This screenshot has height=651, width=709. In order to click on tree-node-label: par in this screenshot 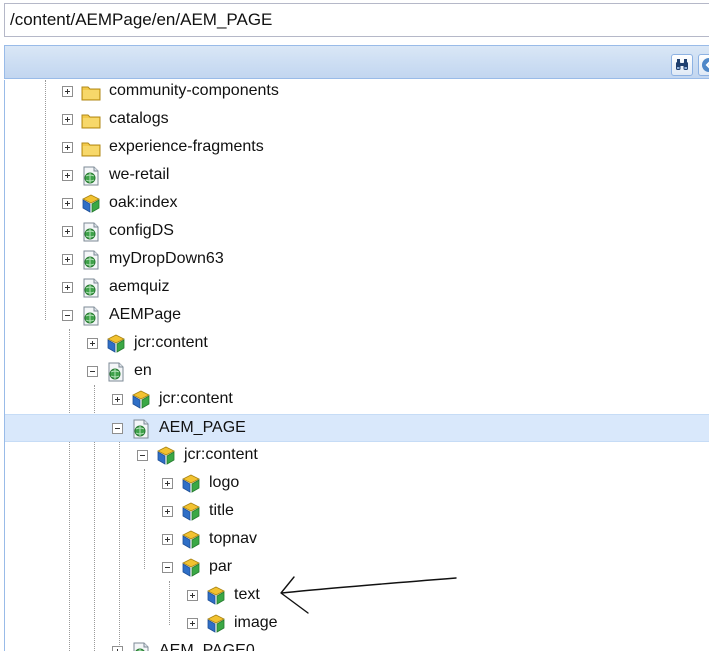, I will do `click(221, 566)`.